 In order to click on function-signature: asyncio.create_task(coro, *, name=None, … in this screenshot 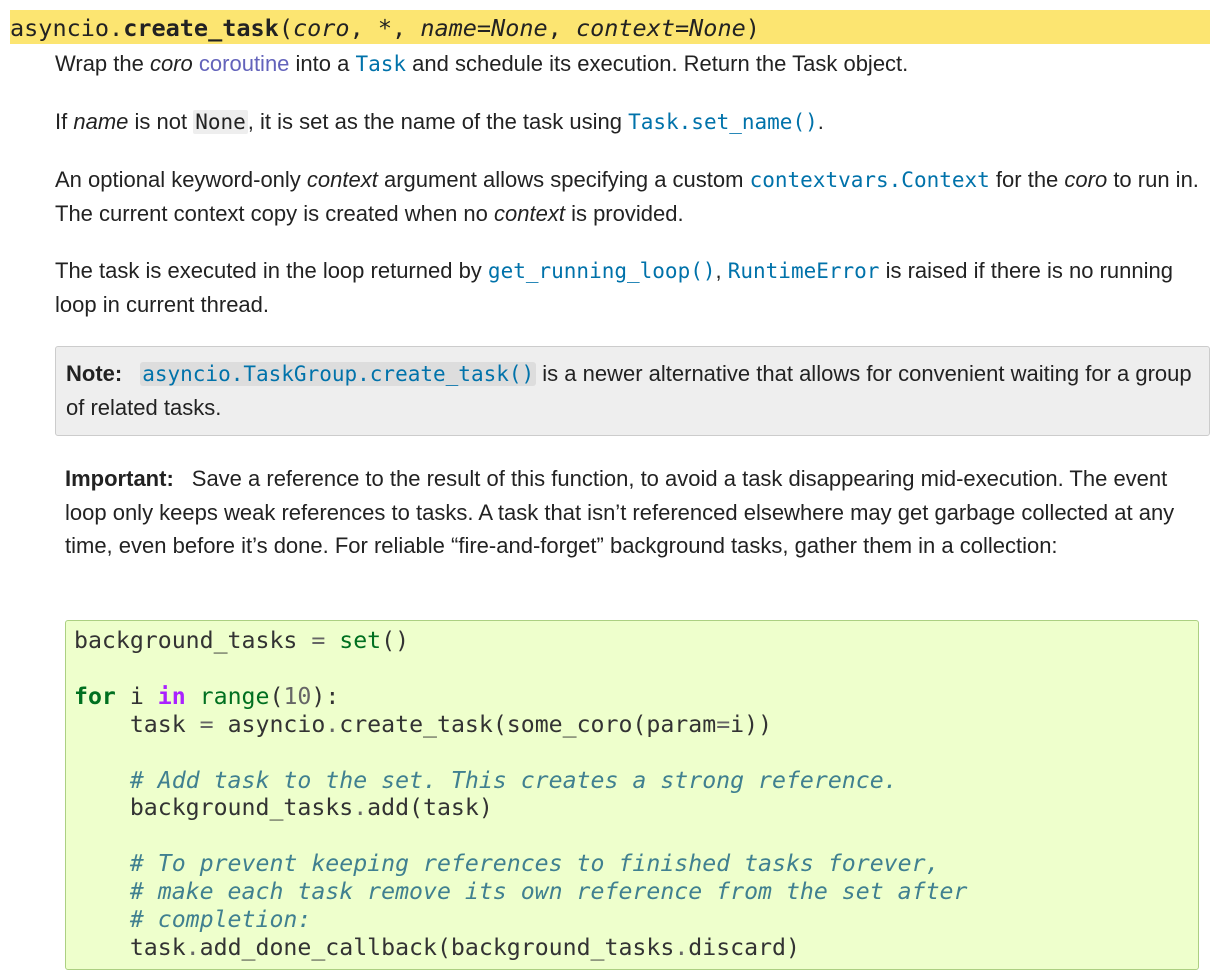, I will do `click(610, 27)`.